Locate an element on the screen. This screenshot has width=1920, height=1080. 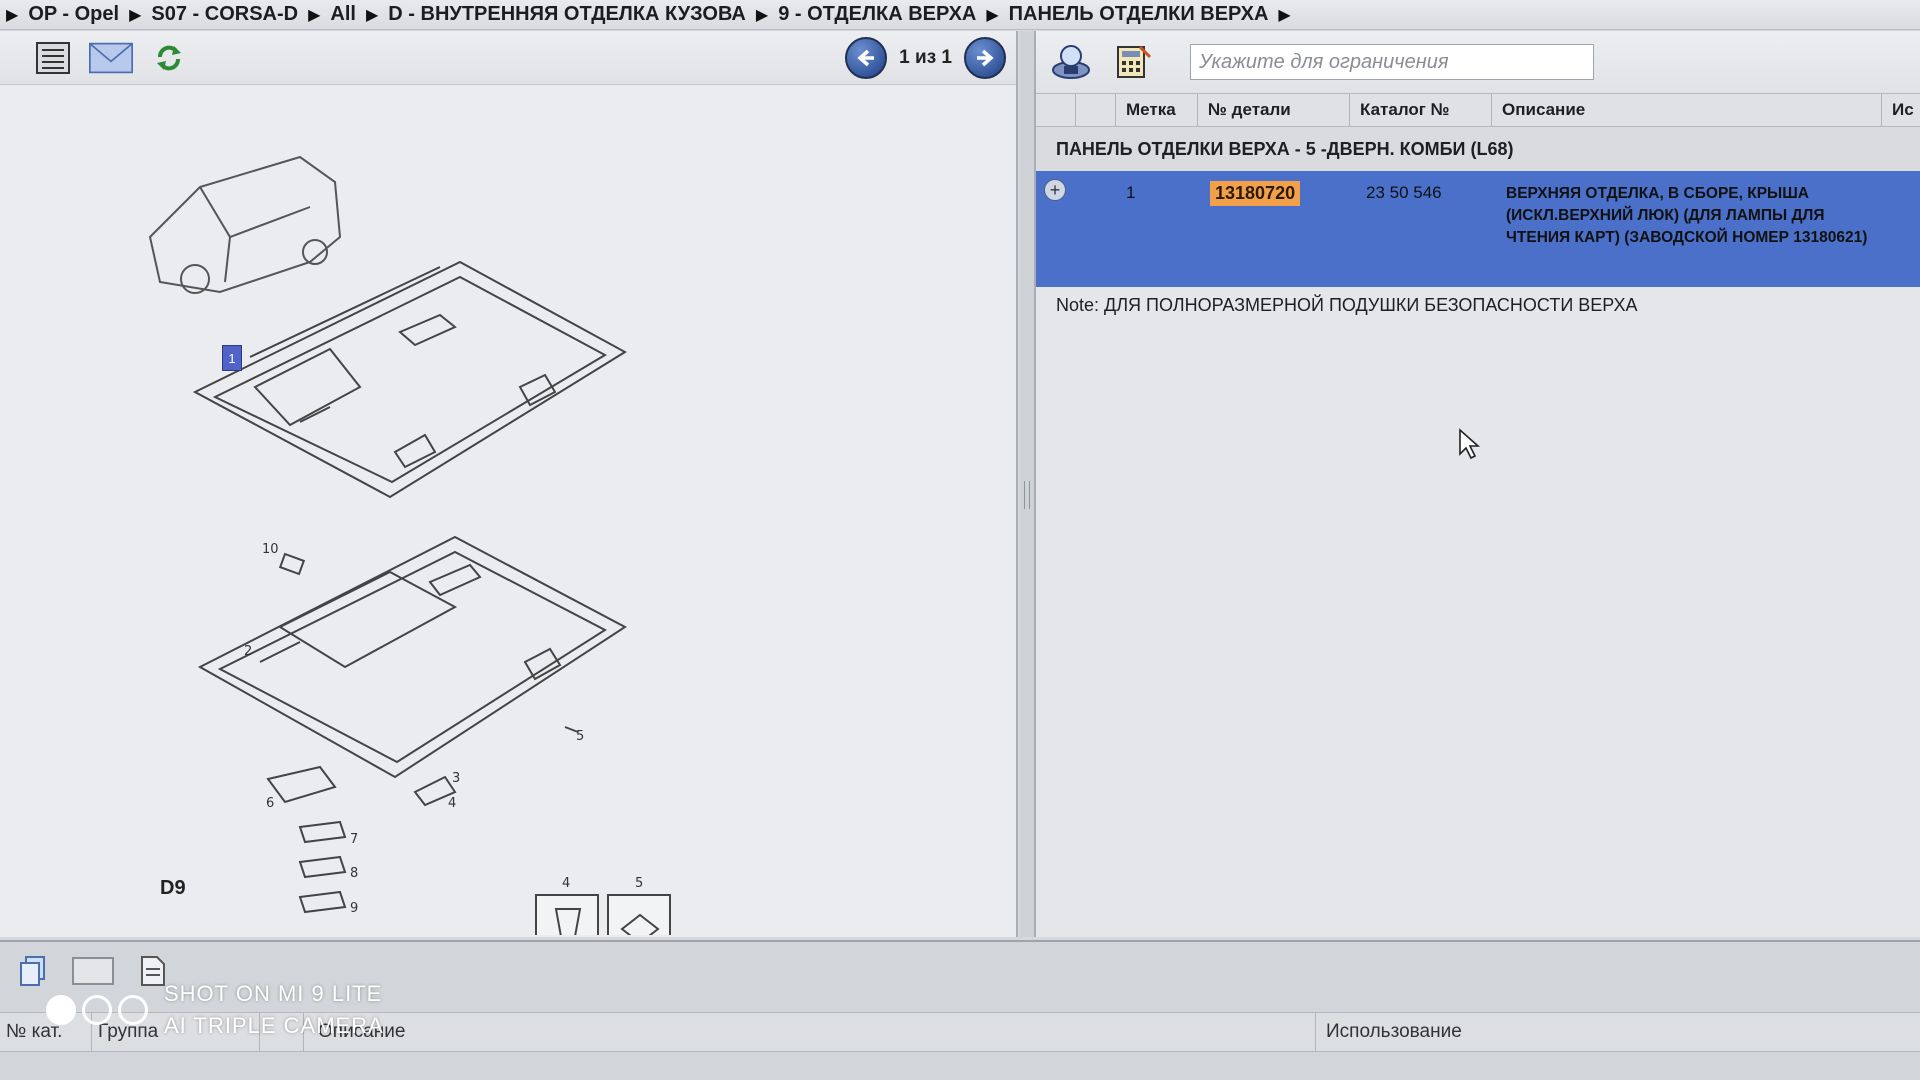
watermark-line-1: SHOT ON MI 9 LITE is located at coordinates (273, 993).